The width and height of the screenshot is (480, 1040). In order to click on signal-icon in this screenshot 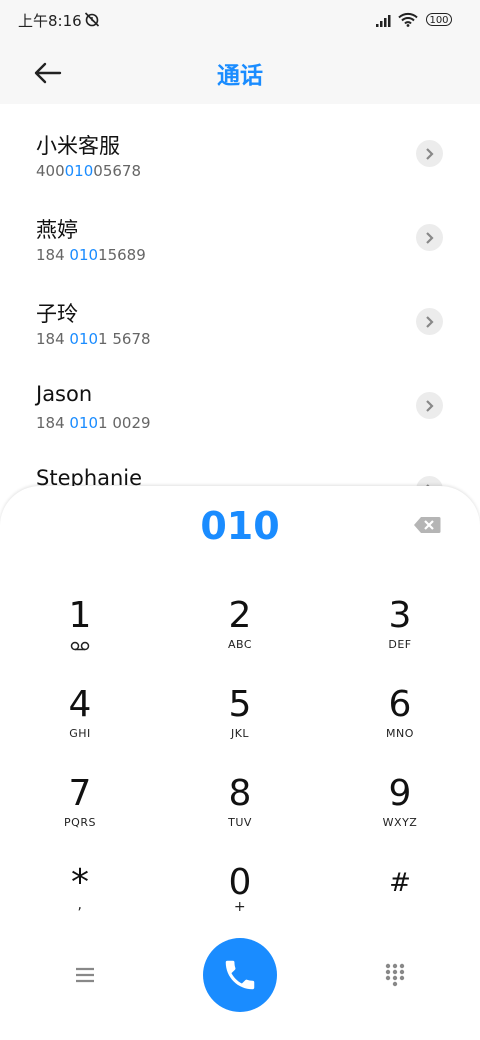, I will do `click(383, 21)`.